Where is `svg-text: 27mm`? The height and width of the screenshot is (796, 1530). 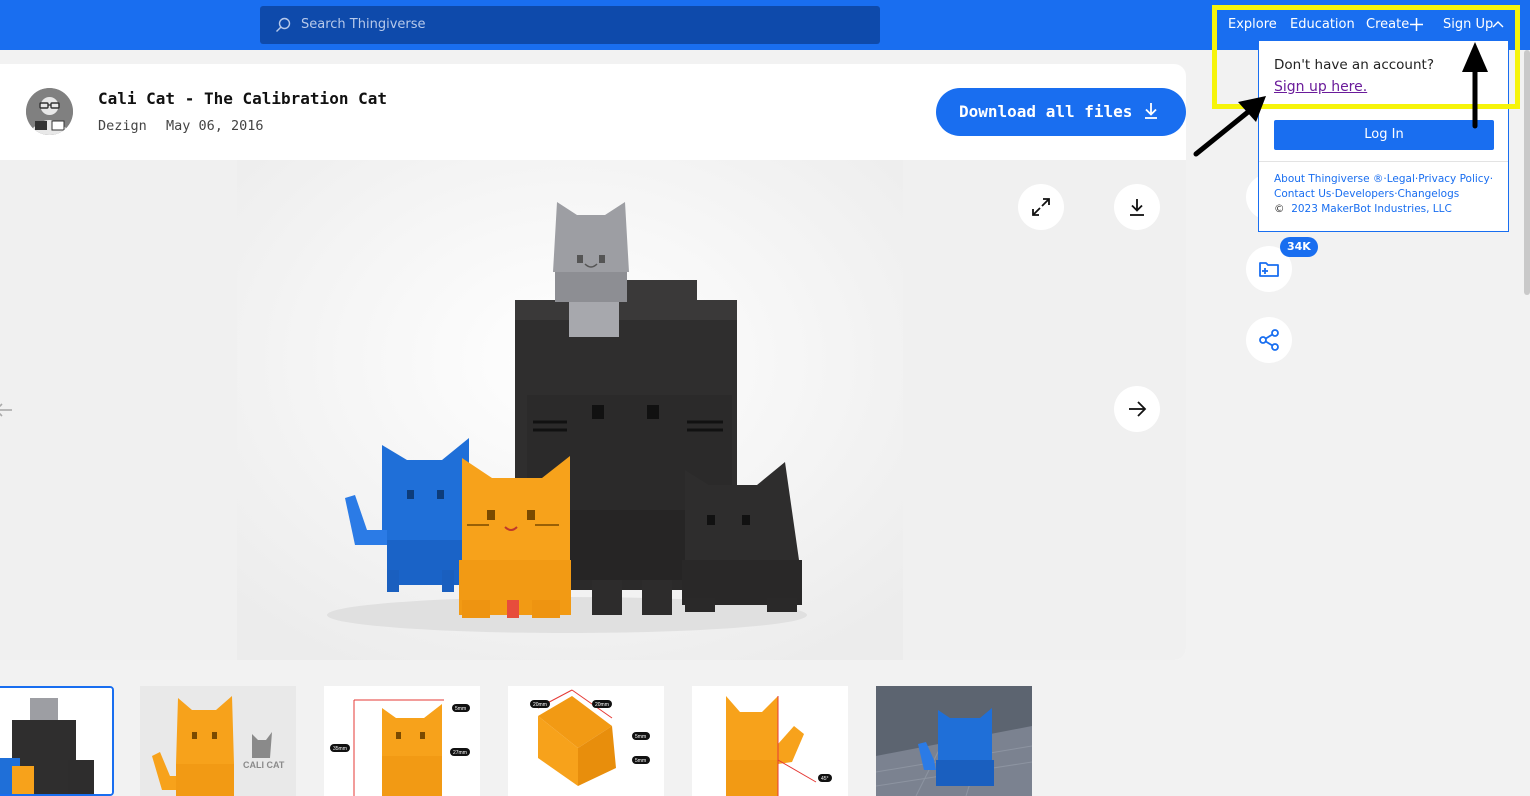
svg-text: 27mm is located at coordinates (460, 753).